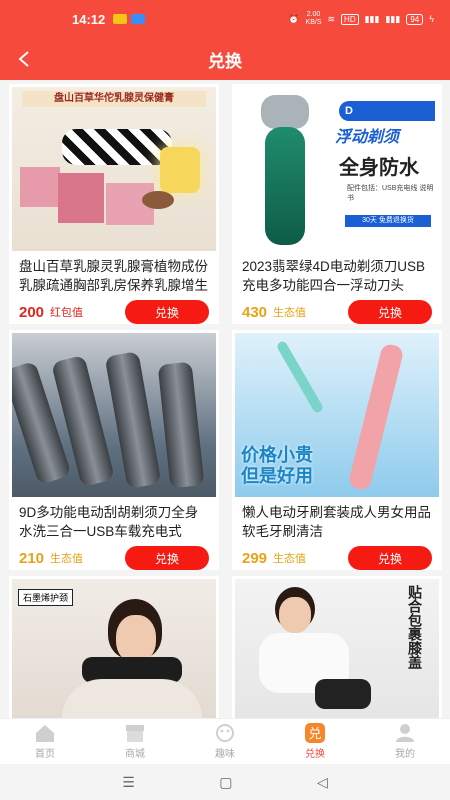  What do you see at coordinates (277, 465) in the screenshot?
I see `slogan-text: 价格小贵 但是好用` at bounding box center [277, 465].